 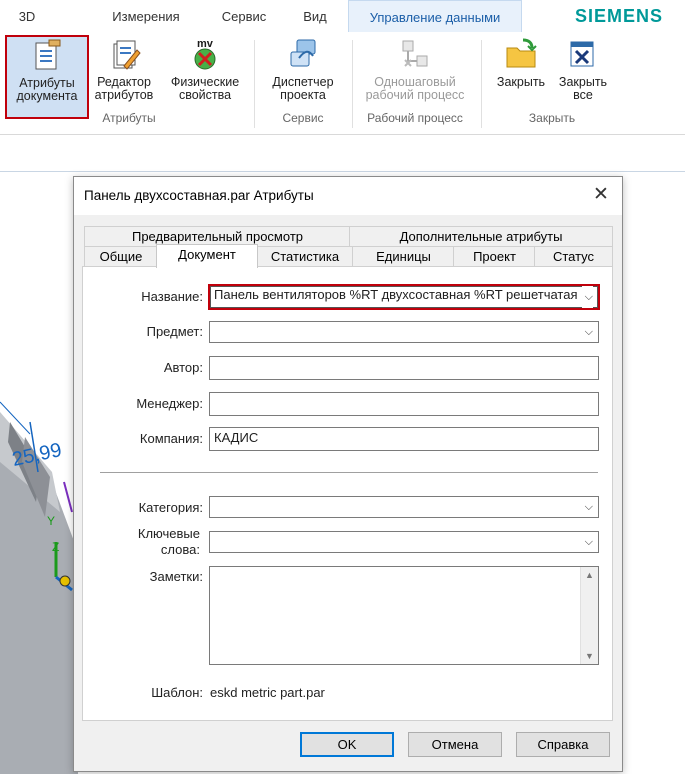 What do you see at coordinates (404, 507) in the screenshot?
I see `category-combobox: ⌵` at bounding box center [404, 507].